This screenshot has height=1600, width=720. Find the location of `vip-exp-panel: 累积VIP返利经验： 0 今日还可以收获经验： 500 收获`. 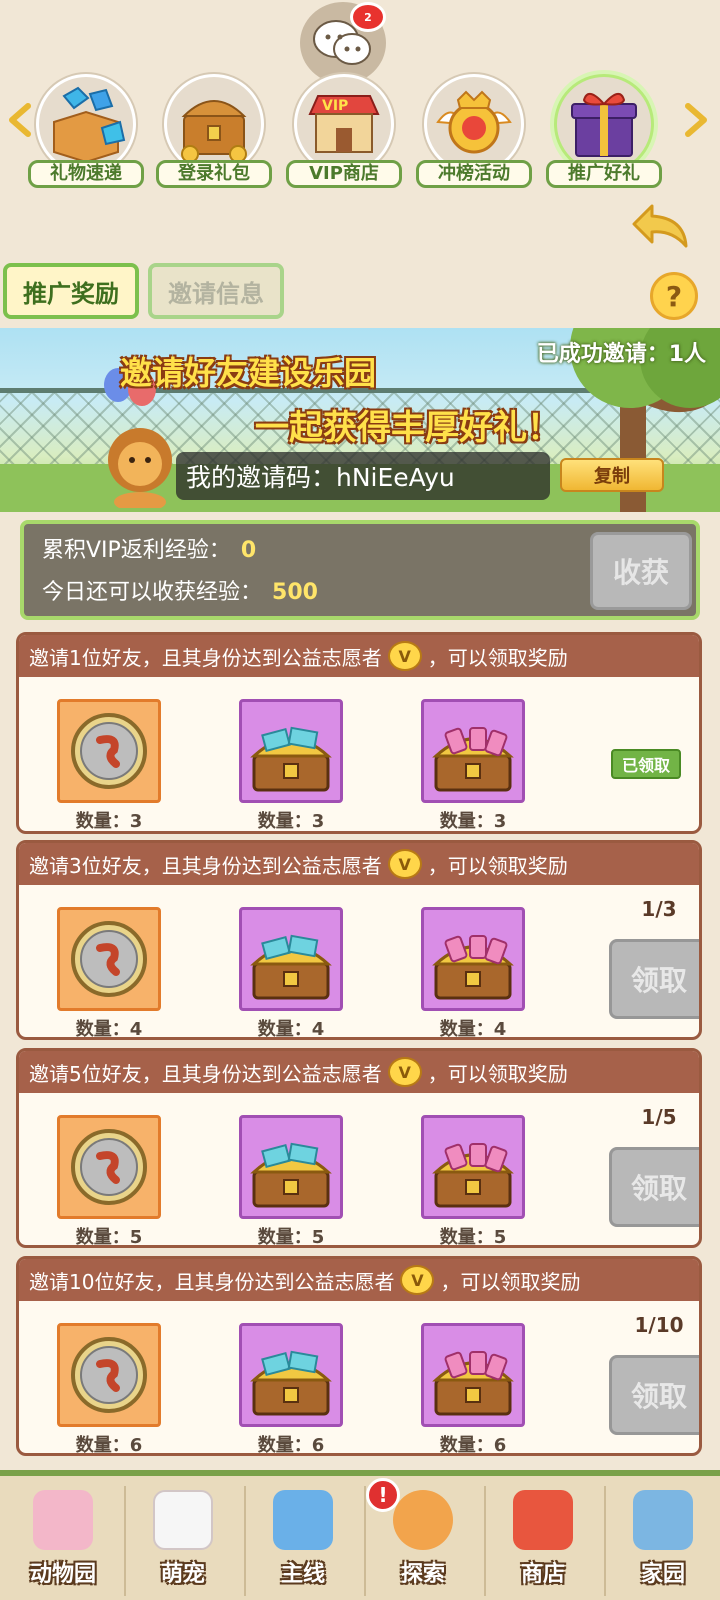

vip-exp-panel: 累积VIP返利经验： 0 今日还可以收获经验： 500 收获 is located at coordinates (360, 570).